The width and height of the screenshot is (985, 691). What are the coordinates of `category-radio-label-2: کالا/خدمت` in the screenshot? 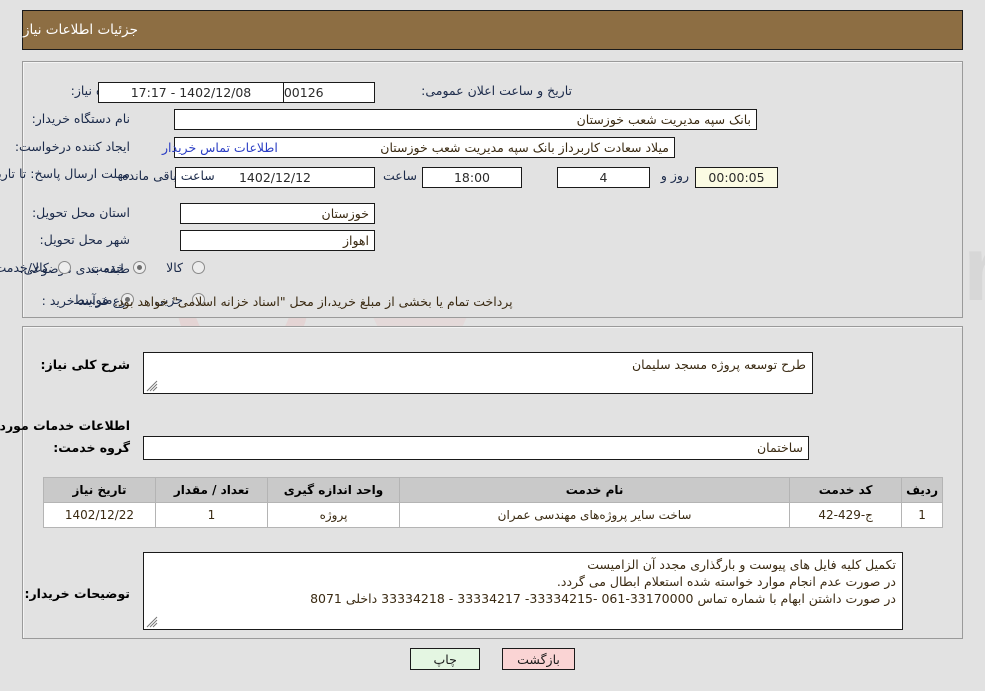 It's located at (24, 267).